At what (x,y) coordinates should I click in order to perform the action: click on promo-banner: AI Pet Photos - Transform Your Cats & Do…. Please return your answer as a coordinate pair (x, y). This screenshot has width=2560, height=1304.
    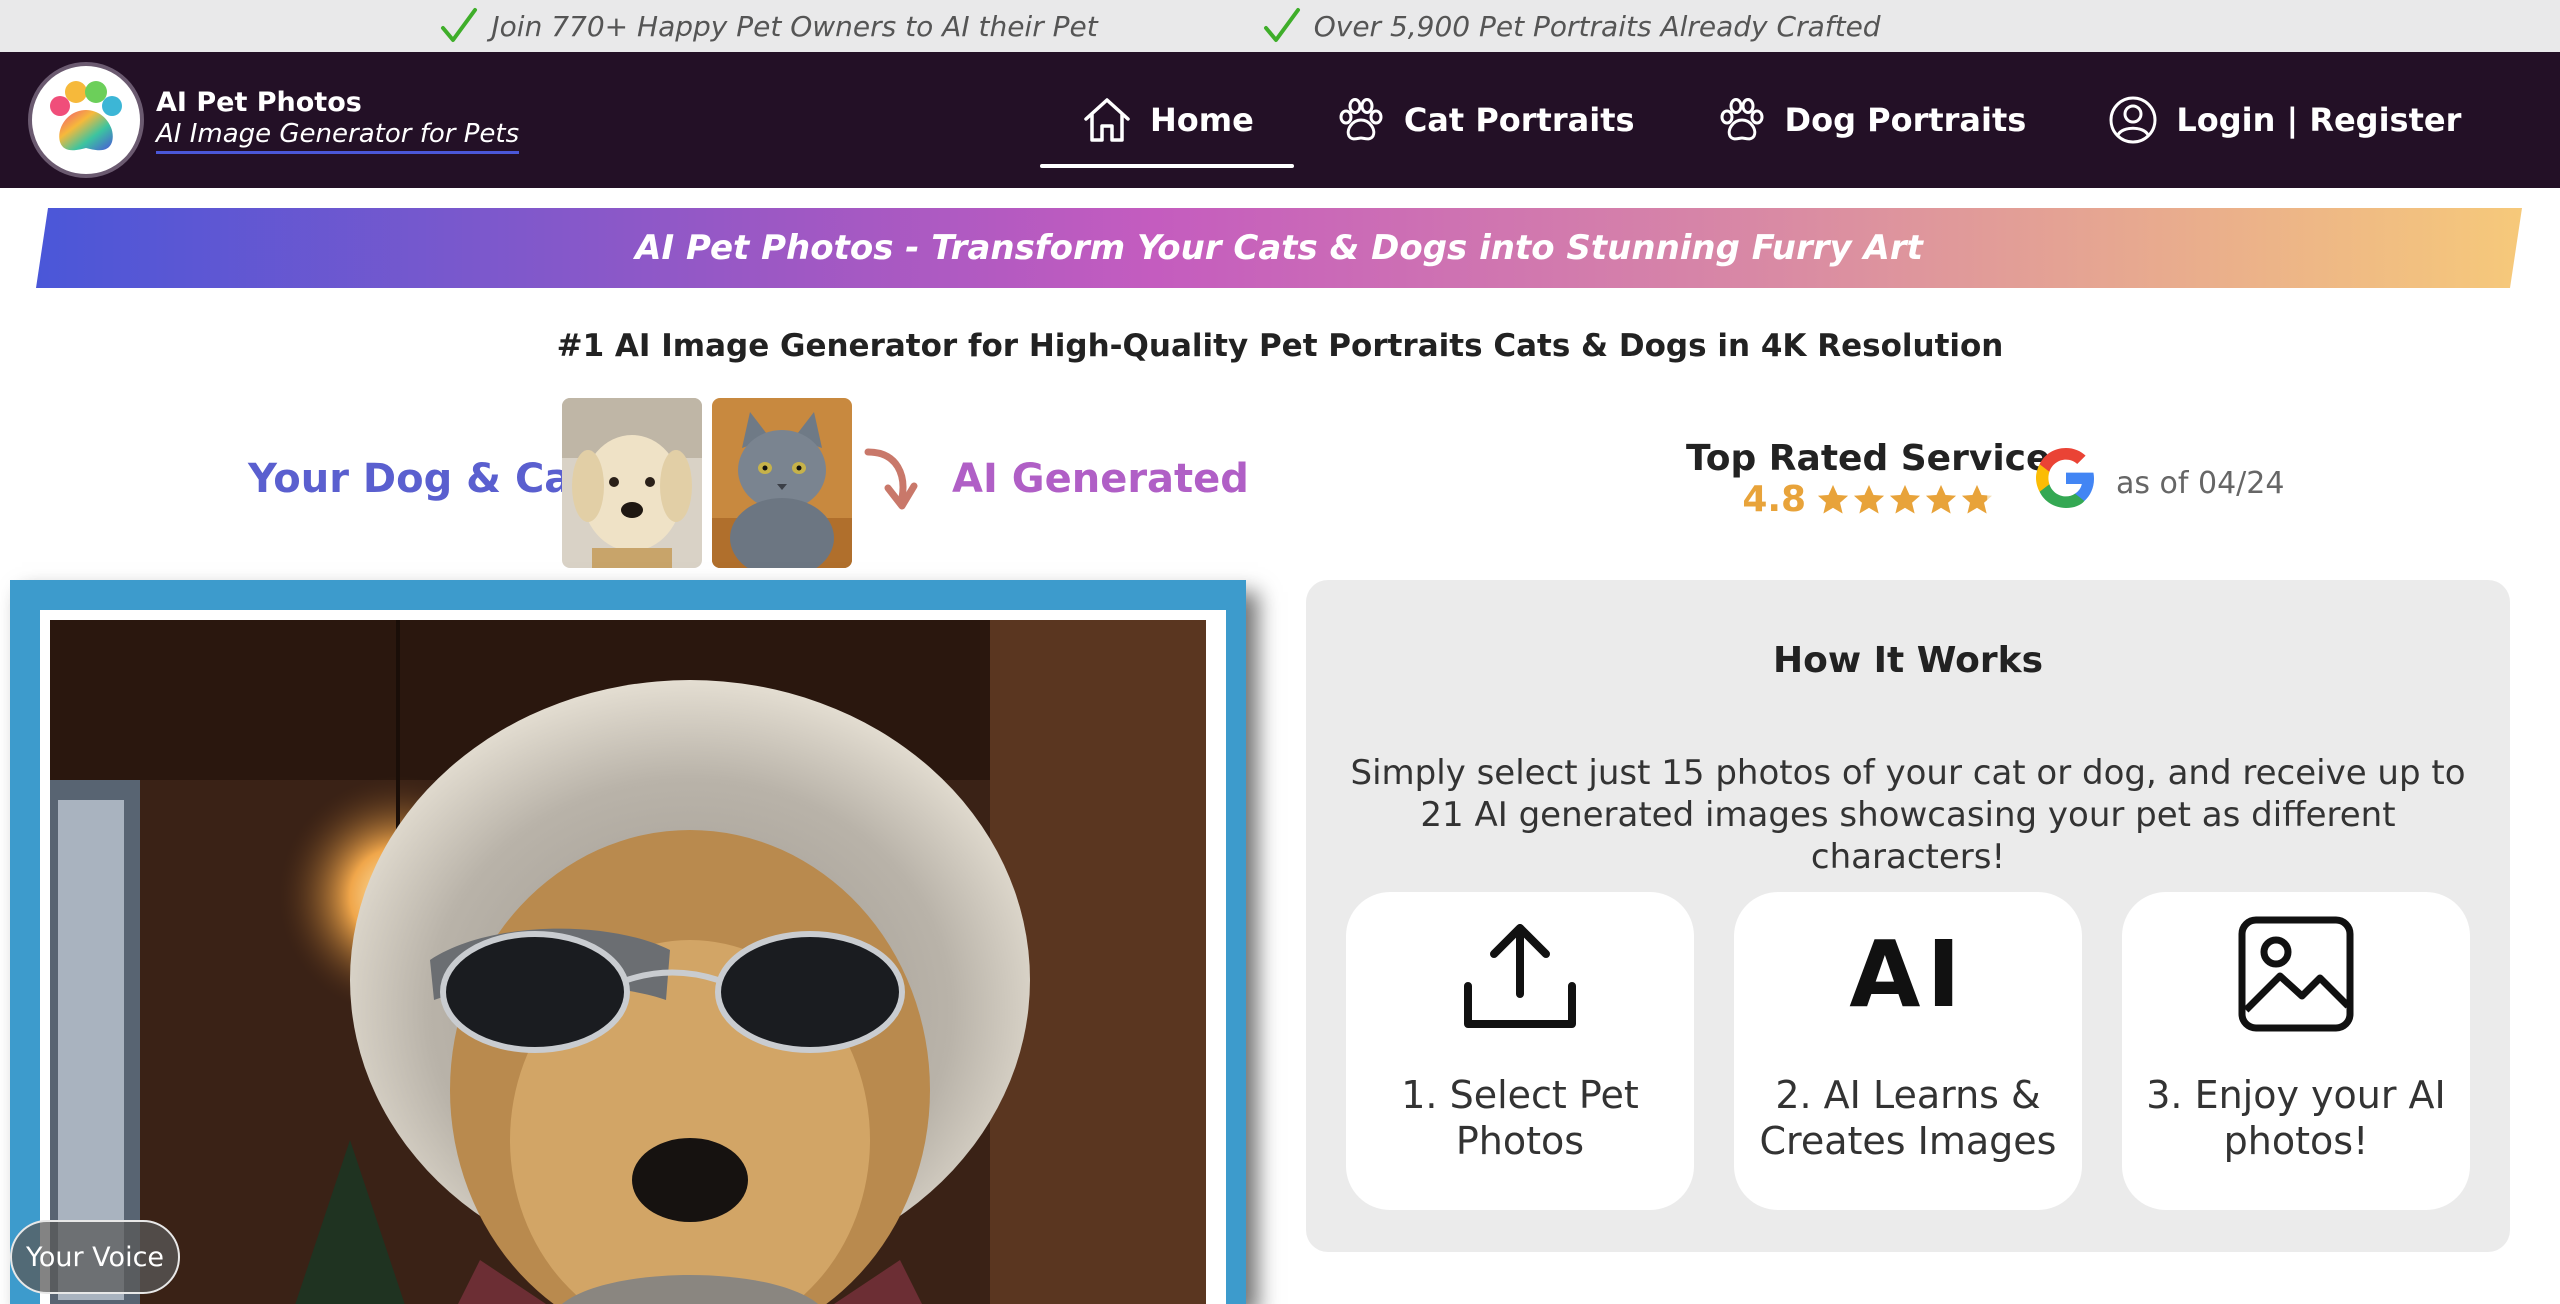
    Looking at the image, I should click on (1279, 248).